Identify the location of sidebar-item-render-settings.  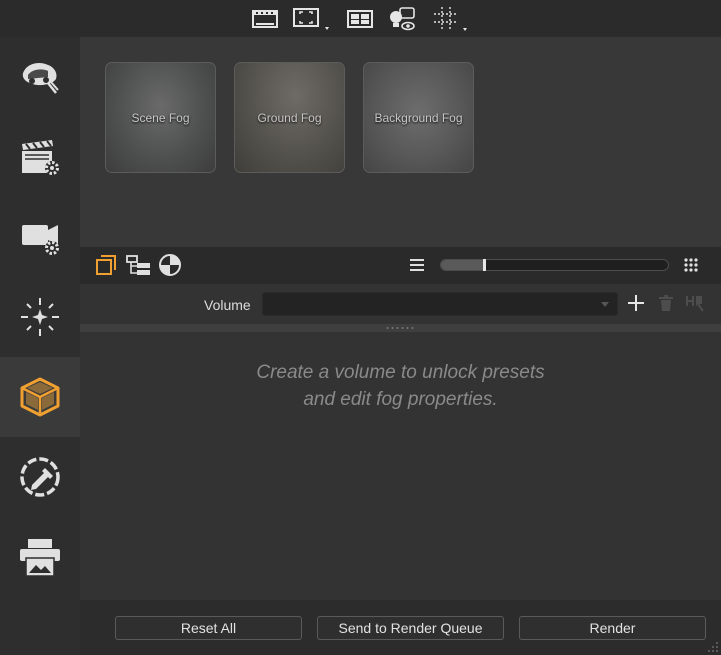
(40, 157).